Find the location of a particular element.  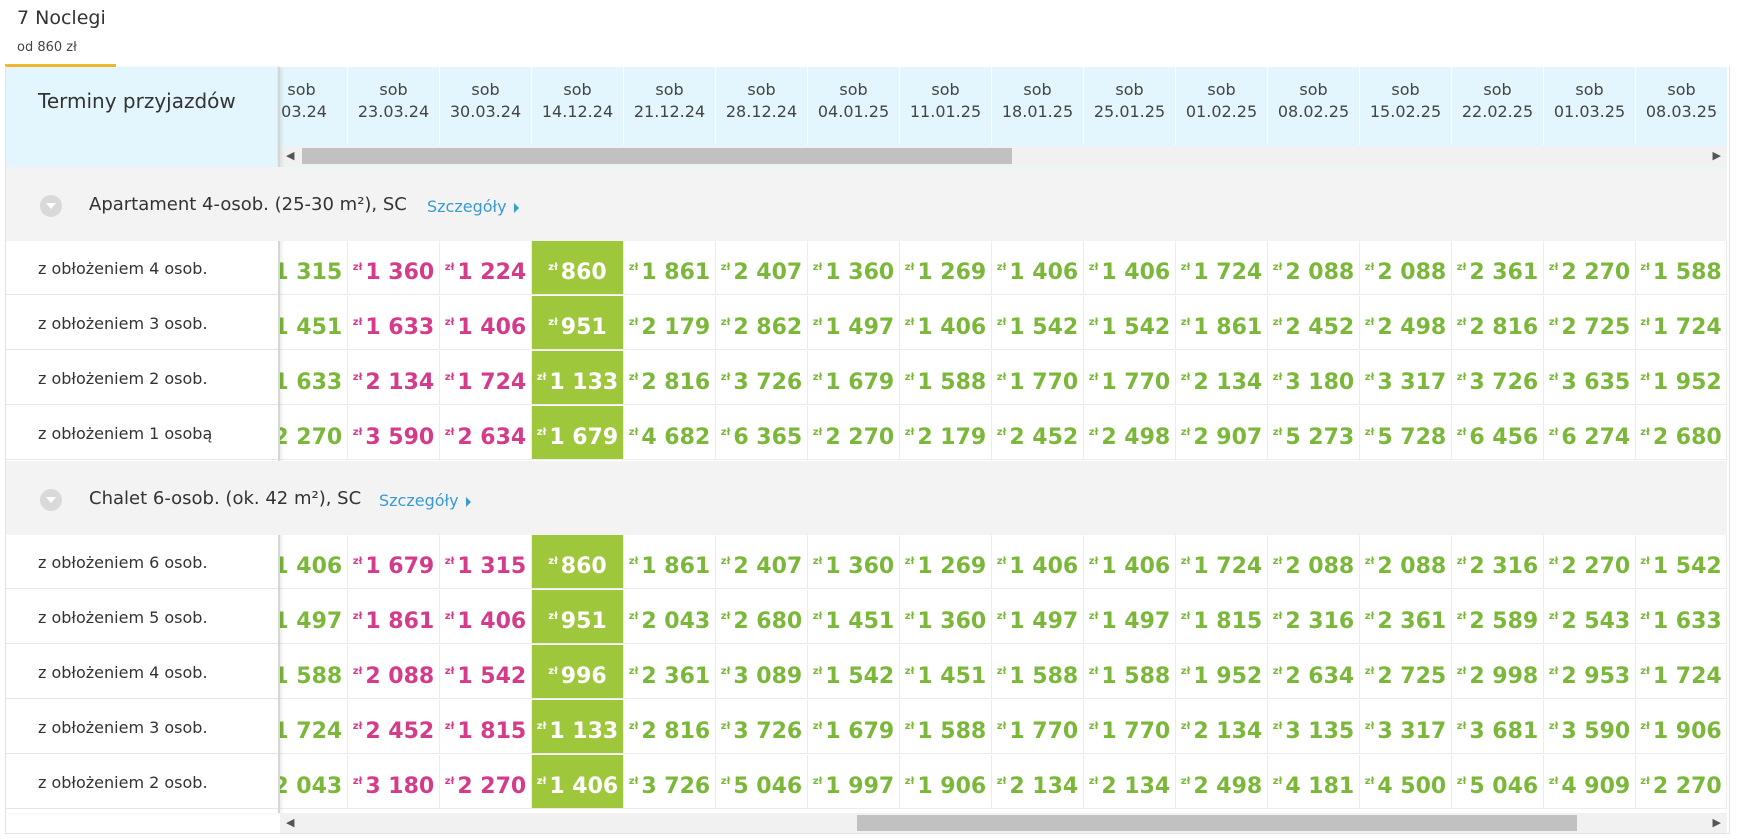

price-cell: zł 4 682 is located at coordinates (670, 433).